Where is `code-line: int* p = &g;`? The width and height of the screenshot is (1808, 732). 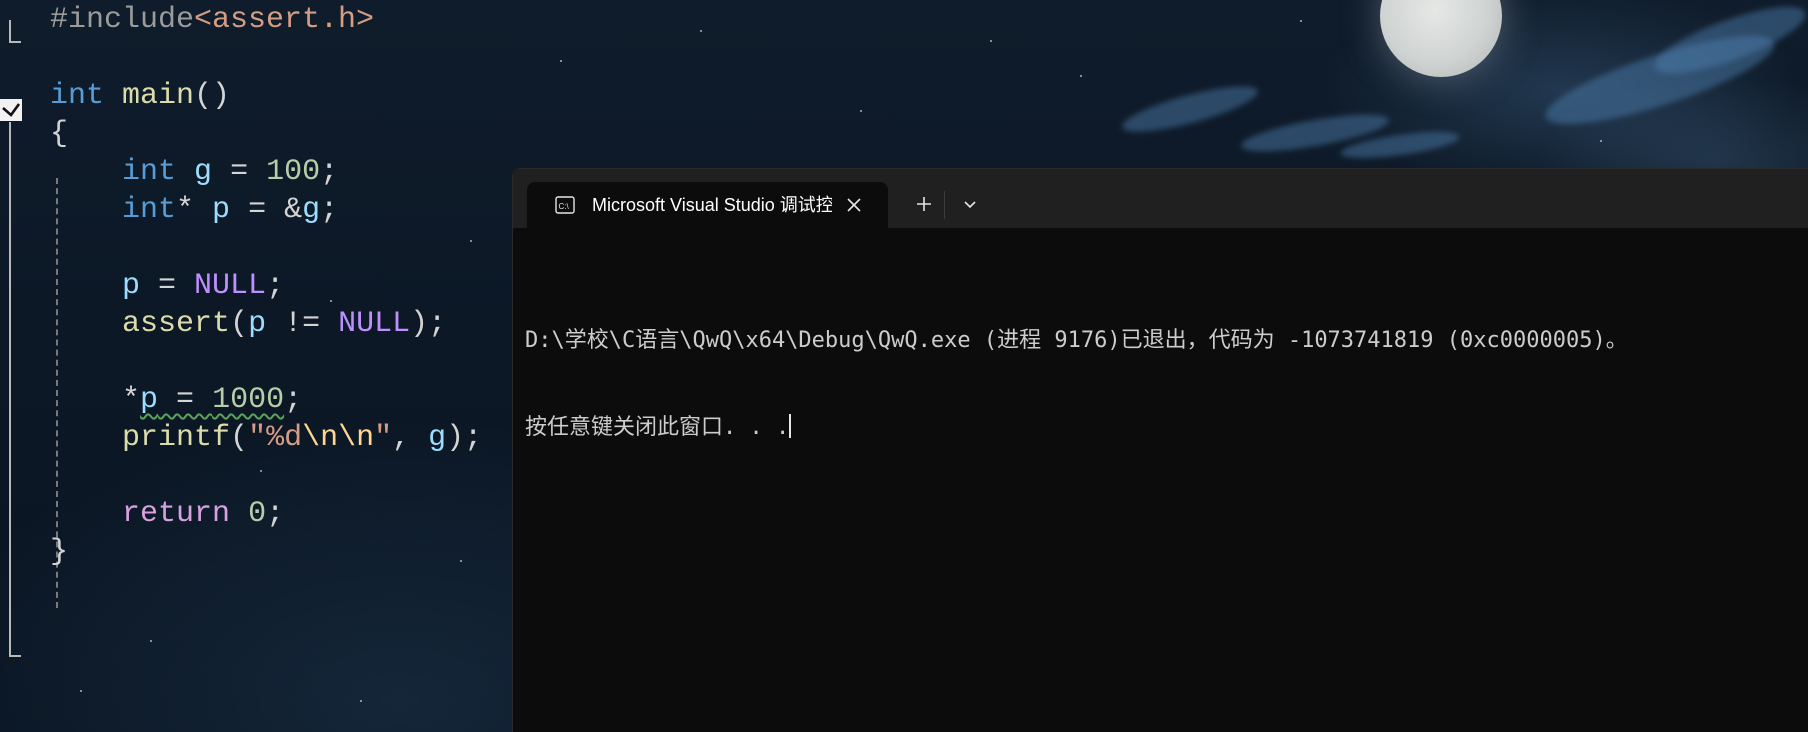
code-line: int* p = &g; is located at coordinates (194, 210).